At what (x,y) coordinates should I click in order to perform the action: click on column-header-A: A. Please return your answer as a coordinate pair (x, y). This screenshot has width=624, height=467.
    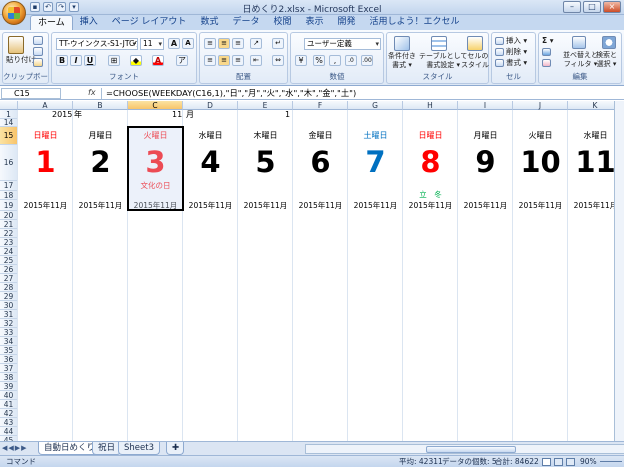
    Looking at the image, I should click on (45, 105).